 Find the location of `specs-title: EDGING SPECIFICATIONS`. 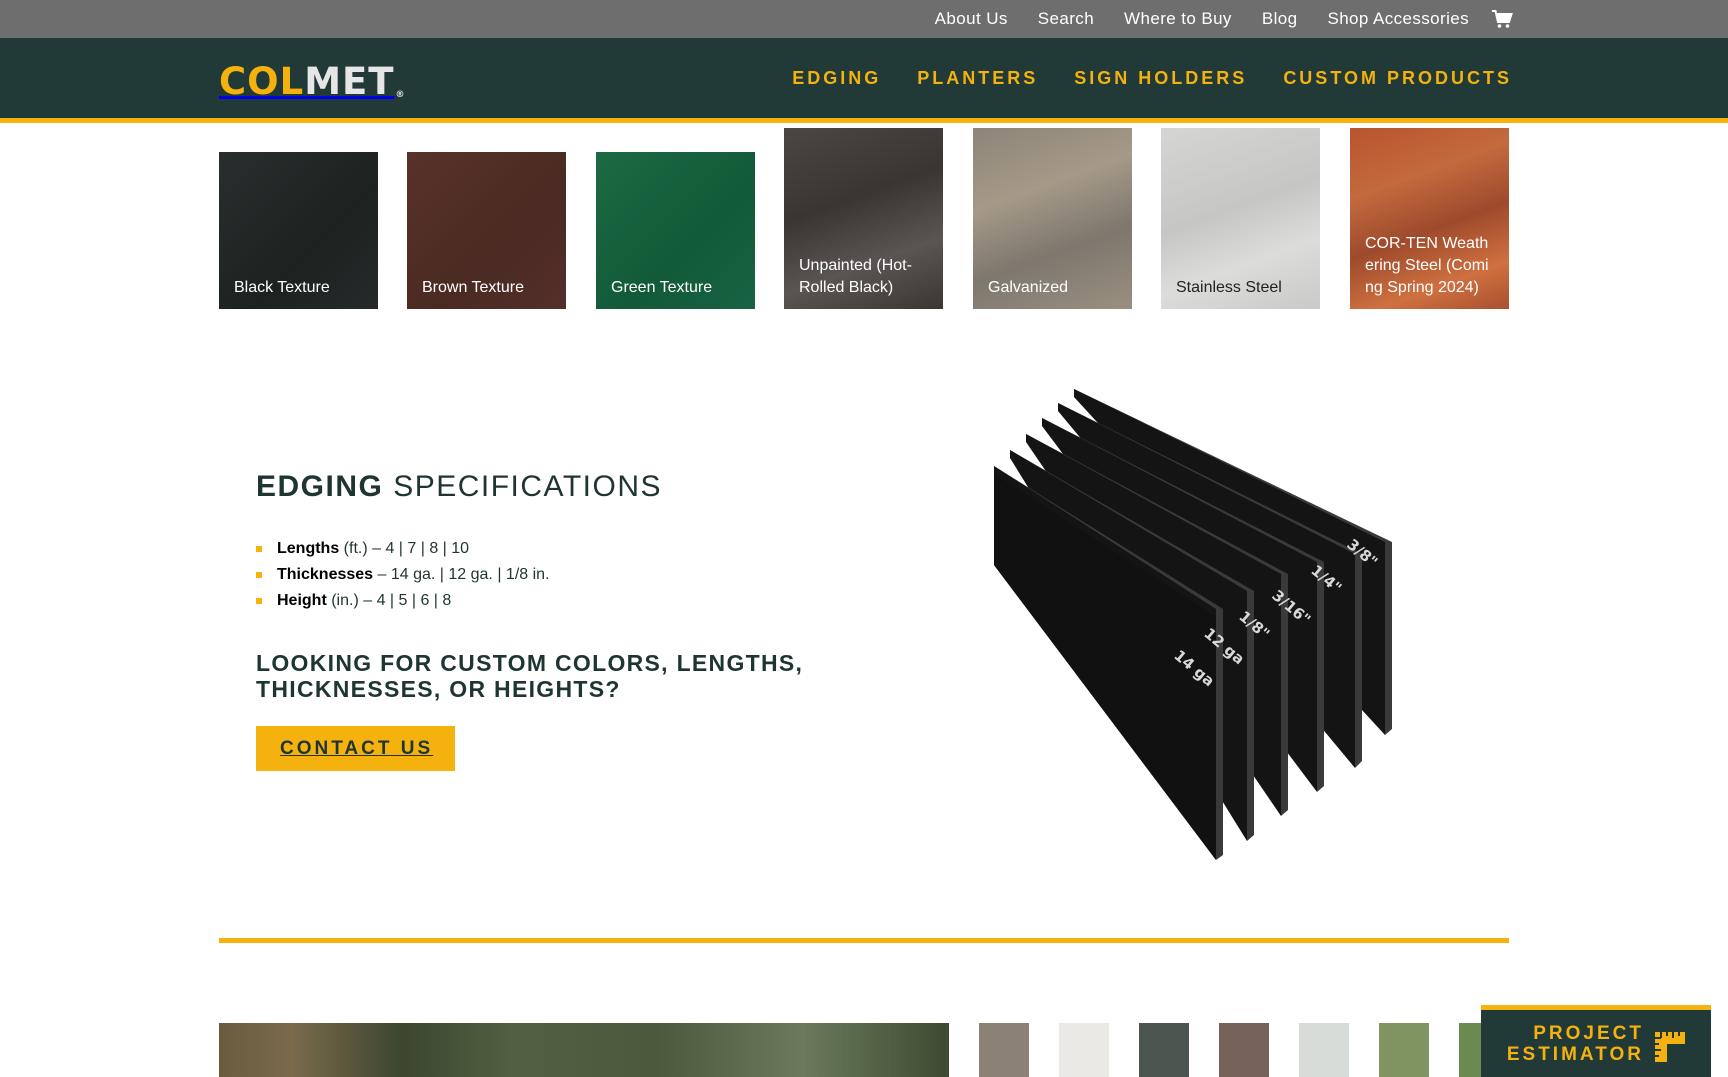

specs-title: EDGING SPECIFICATIONS is located at coordinates (566, 487).